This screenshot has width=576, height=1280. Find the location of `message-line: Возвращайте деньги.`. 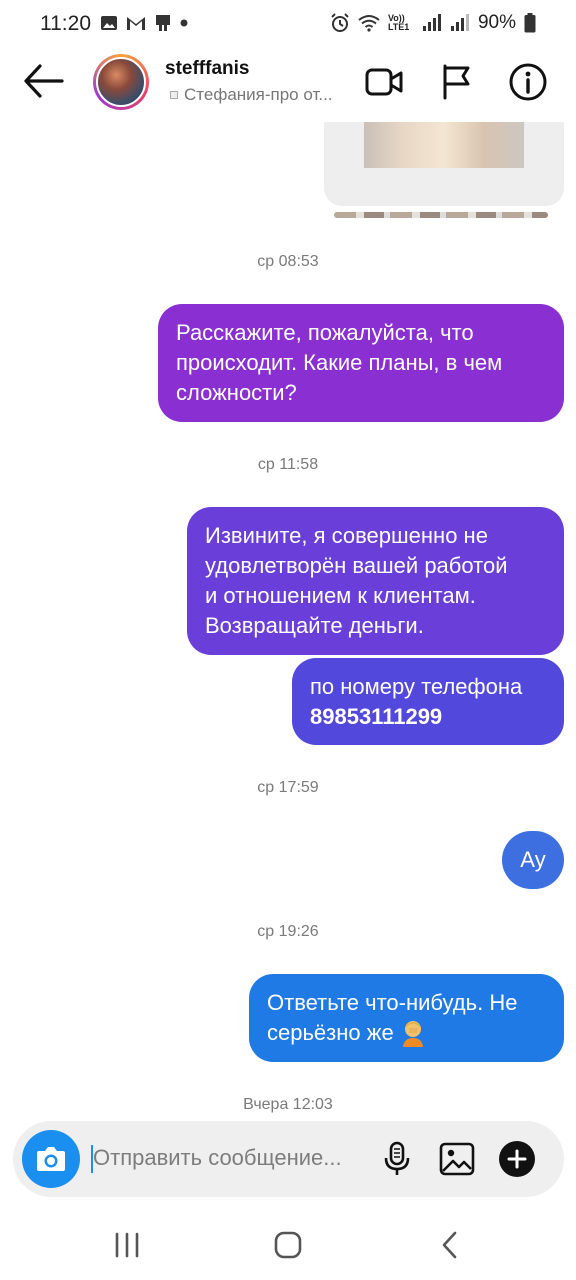

message-line: Возвращайте деньги. is located at coordinates (314, 625).